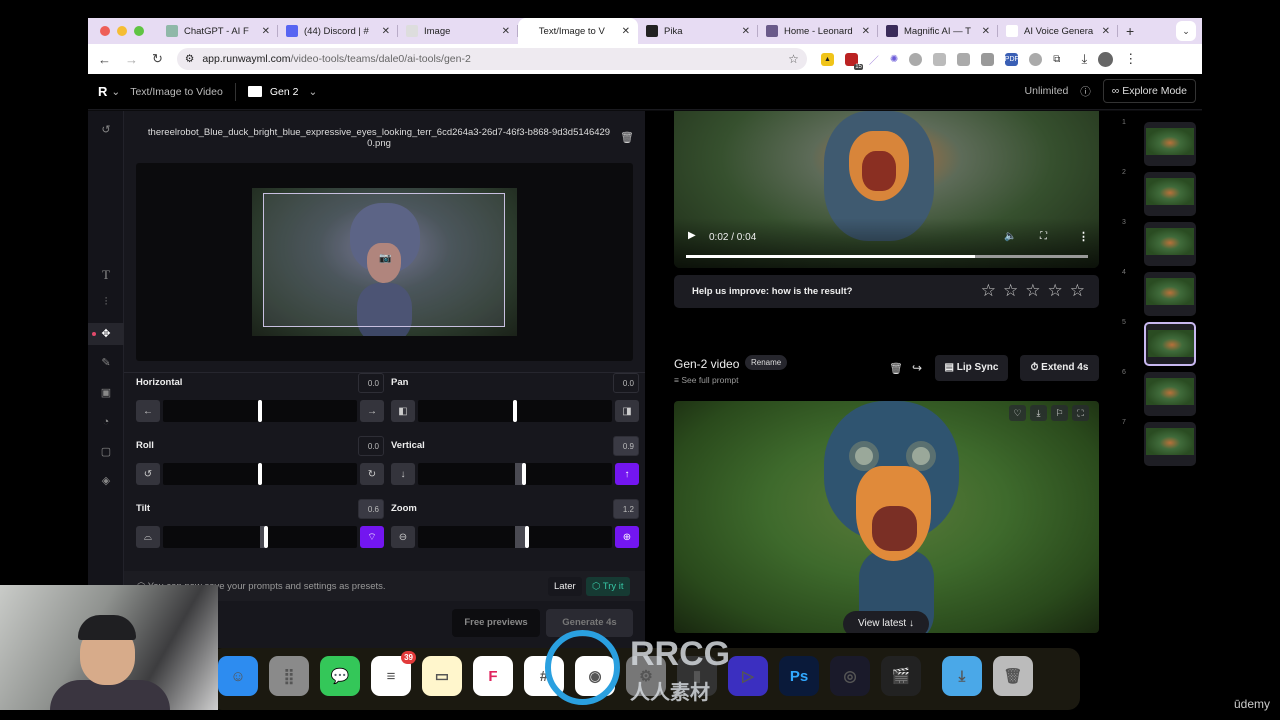  What do you see at coordinates (148, 411) in the screenshot?
I see `arrow-left-icon: ←` at bounding box center [148, 411].